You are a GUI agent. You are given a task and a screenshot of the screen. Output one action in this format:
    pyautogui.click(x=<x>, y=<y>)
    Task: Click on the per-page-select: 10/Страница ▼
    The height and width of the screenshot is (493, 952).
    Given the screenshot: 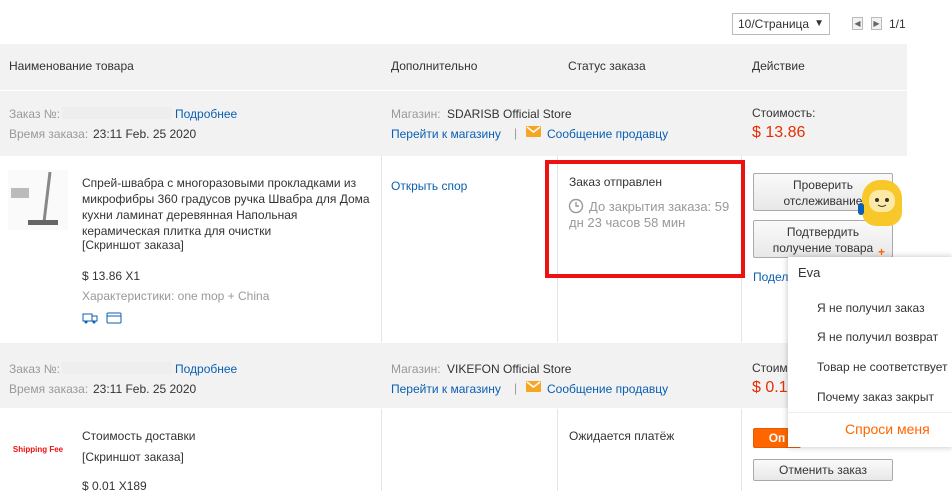 What is the action you would take?
    pyautogui.click(x=781, y=24)
    